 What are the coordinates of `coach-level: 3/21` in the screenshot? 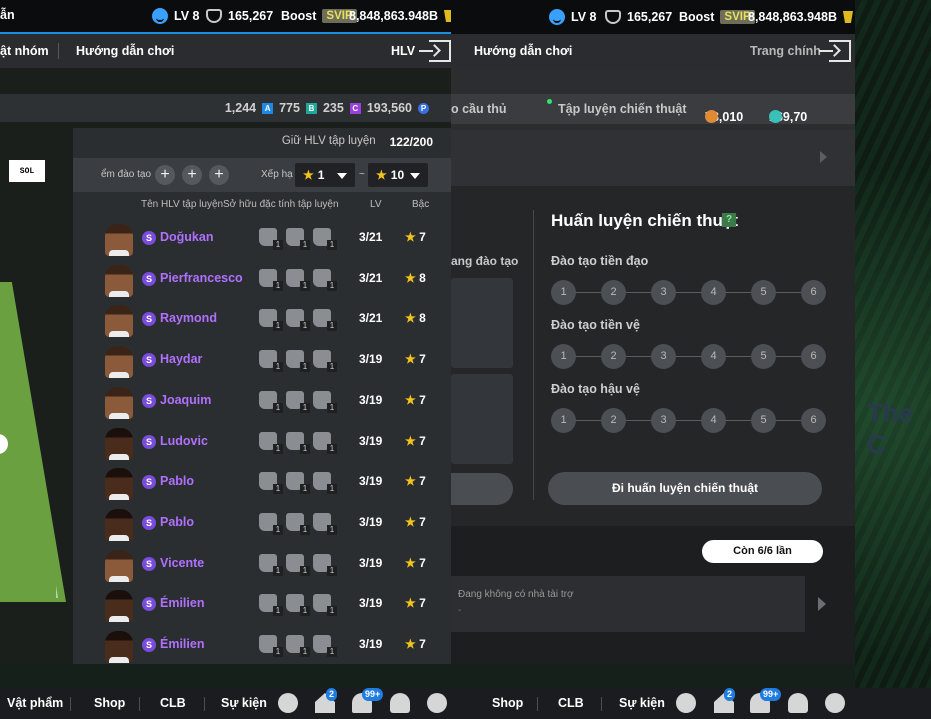 It's located at (371, 318).